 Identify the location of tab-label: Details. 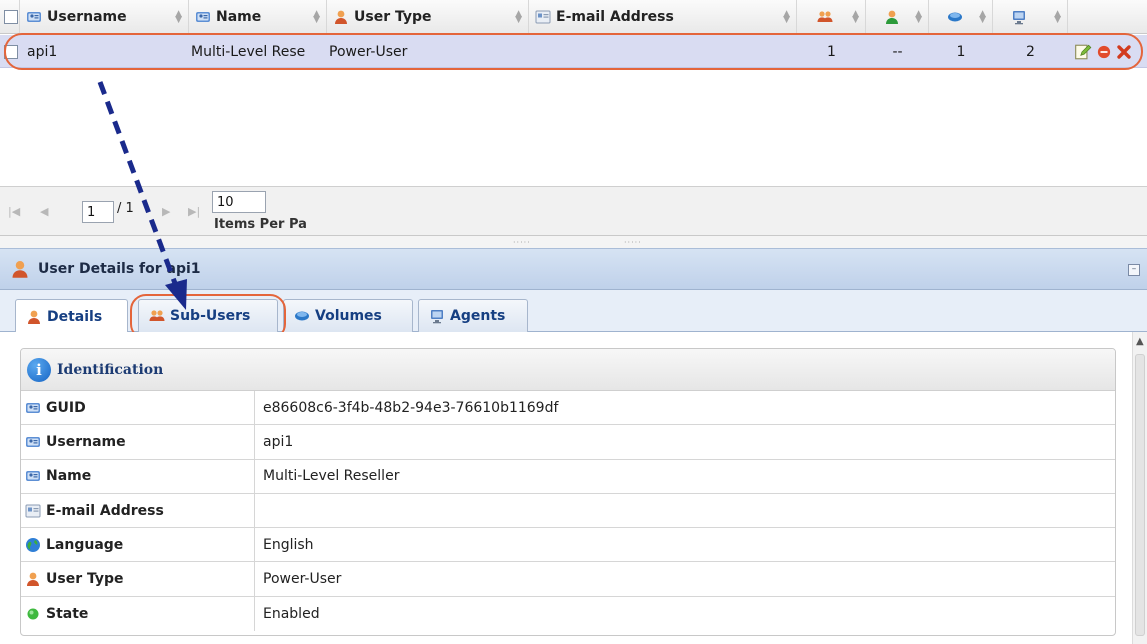
(75, 316).